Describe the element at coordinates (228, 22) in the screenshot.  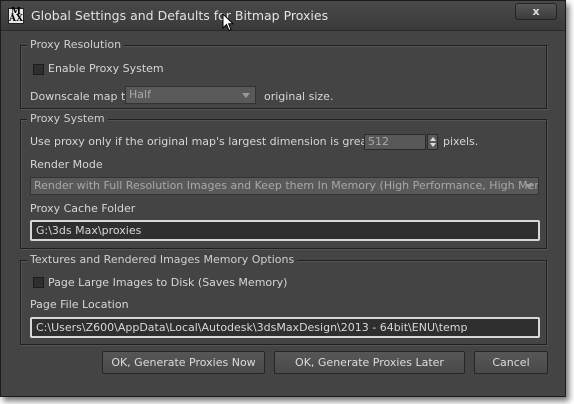
I see `mouse-cursor-icon` at that location.